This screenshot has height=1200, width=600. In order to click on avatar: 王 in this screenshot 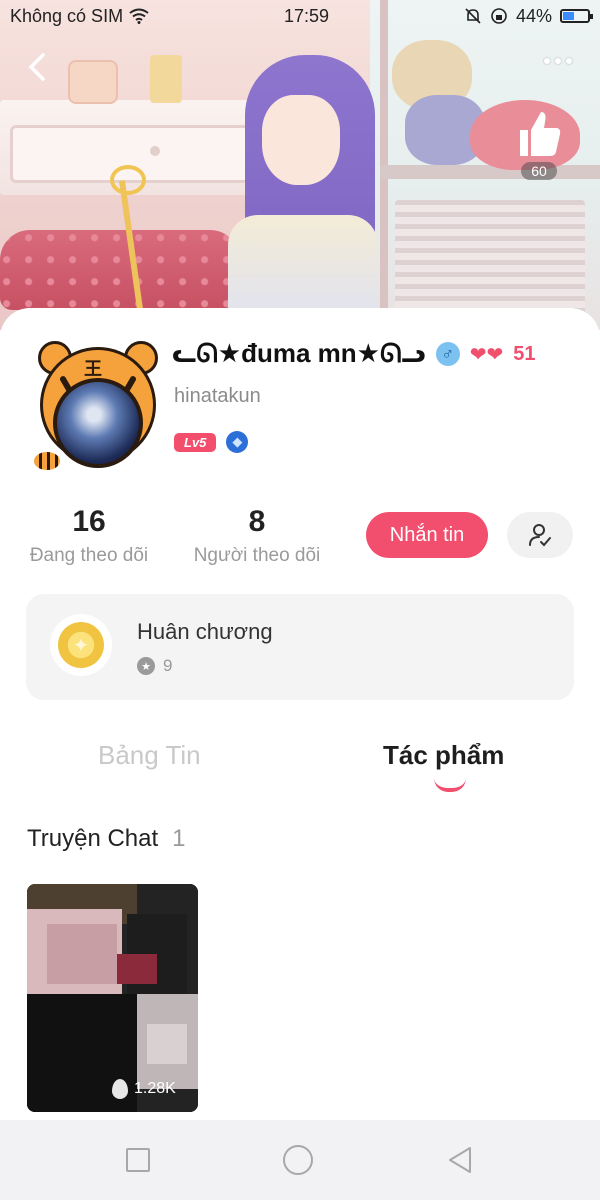, I will do `click(98, 402)`.